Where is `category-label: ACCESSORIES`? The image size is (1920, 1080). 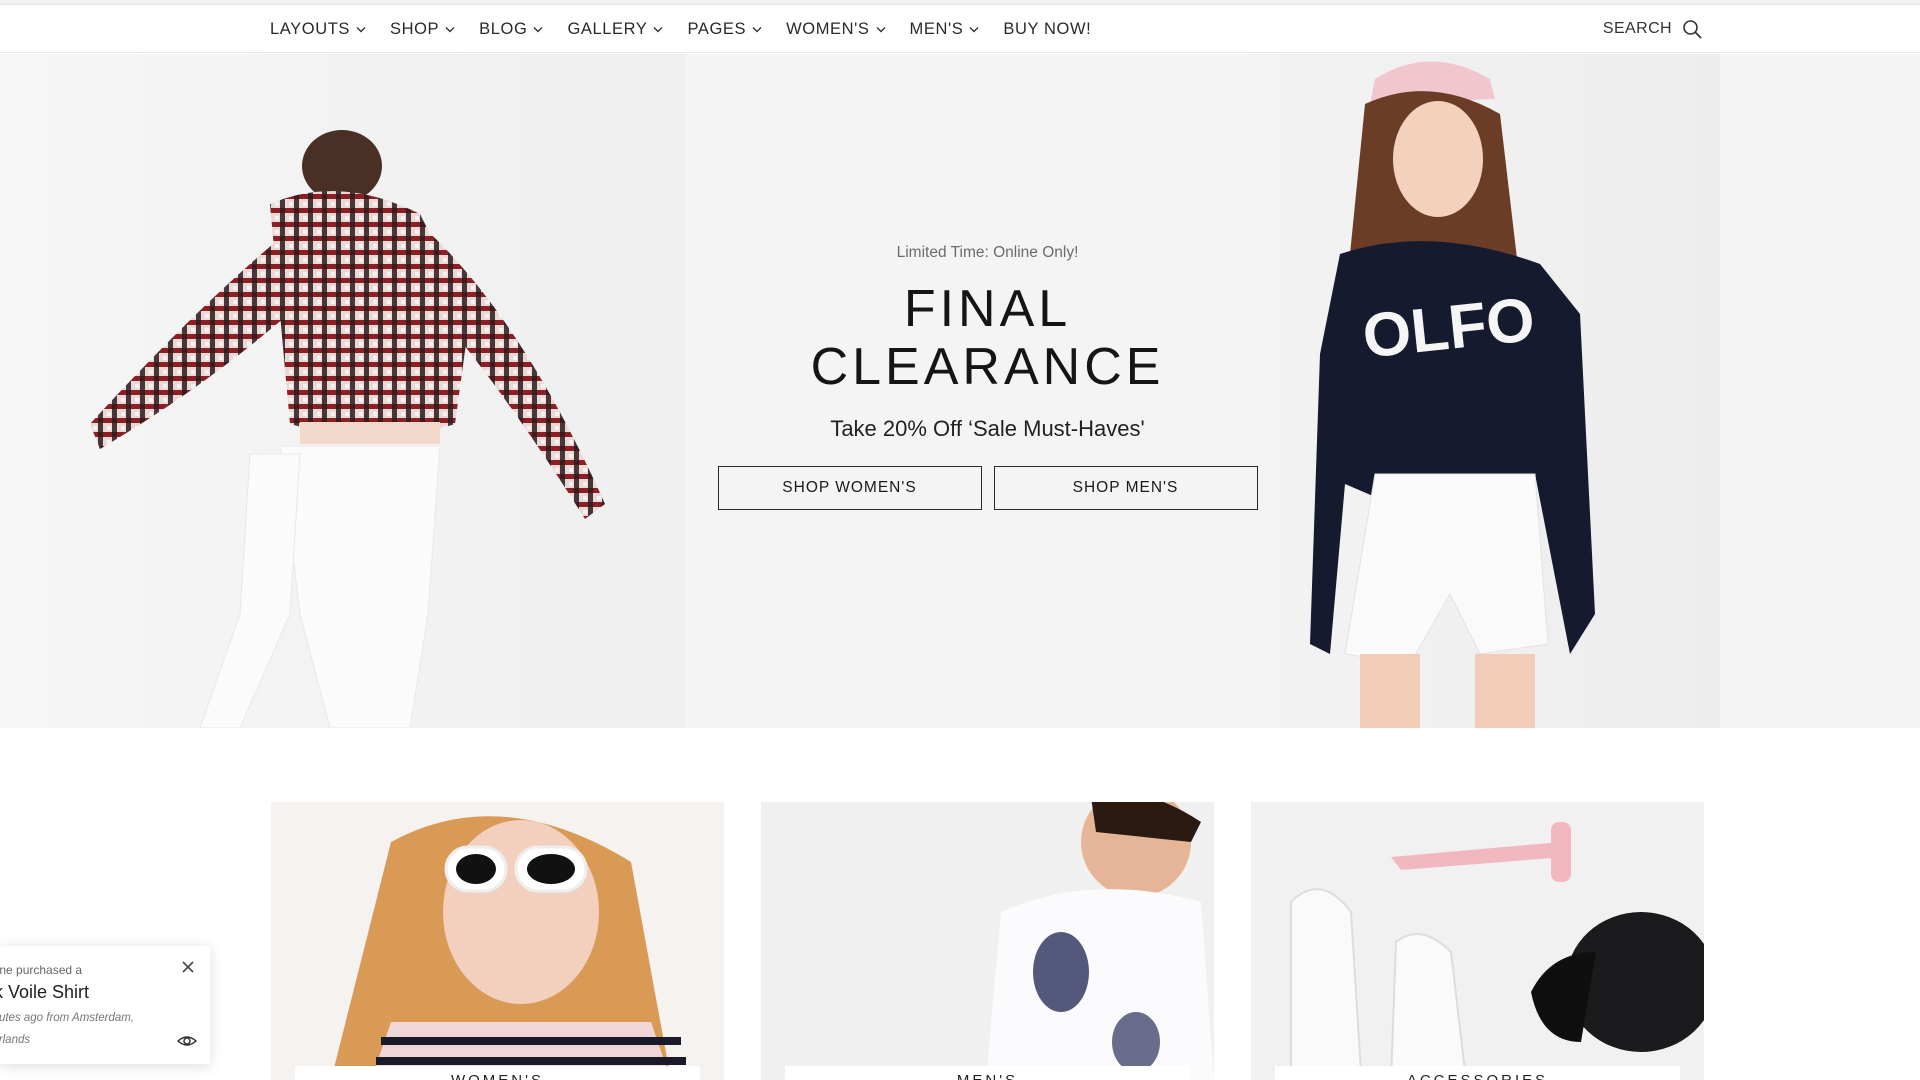 category-label: ACCESSORIES is located at coordinates (1477, 1073).